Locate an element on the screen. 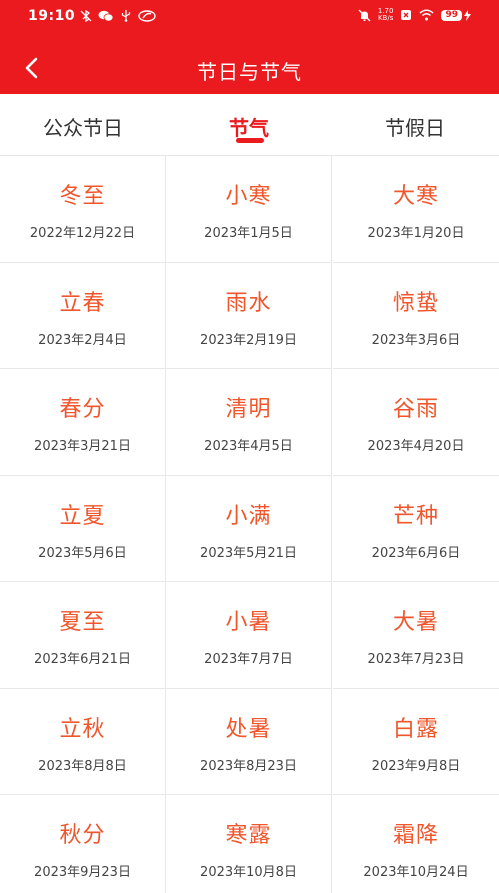  solar-term-name: 谷雨 is located at coordinates (415, 409).